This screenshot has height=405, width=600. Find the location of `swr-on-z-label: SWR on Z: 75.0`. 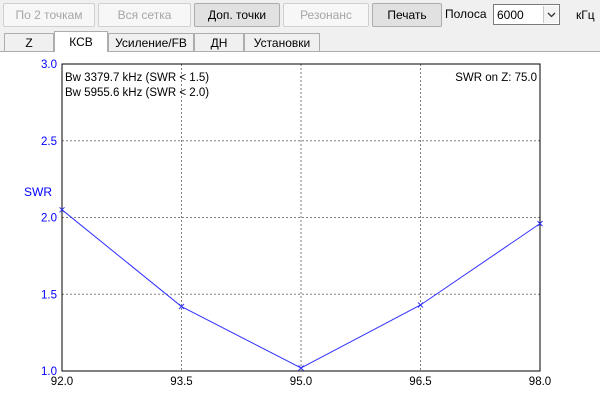

swr-on-z-label: SWR on Z: 75.0 is located at coordinates (496, 78).